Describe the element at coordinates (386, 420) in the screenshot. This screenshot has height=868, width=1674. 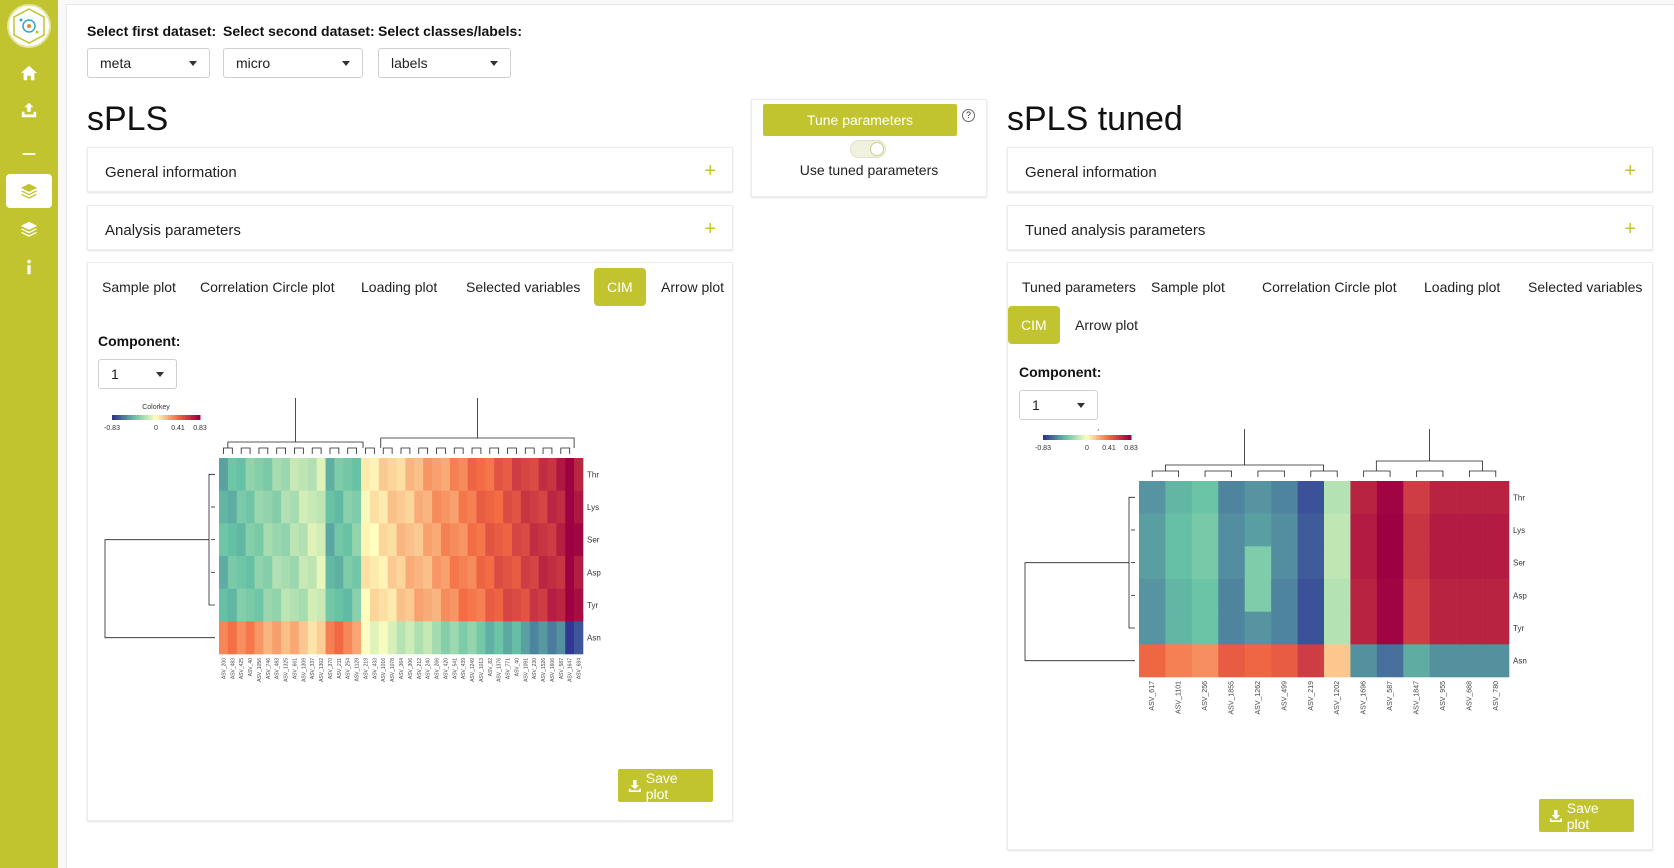
I see `column-dendrogram-root` at that location.